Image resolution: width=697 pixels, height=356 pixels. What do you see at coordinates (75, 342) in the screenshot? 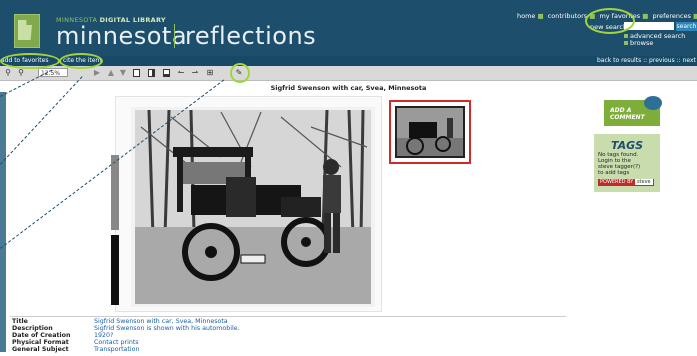
I see `metadata-row: Physical Format Contact prints` at bounding box center [75, 342].